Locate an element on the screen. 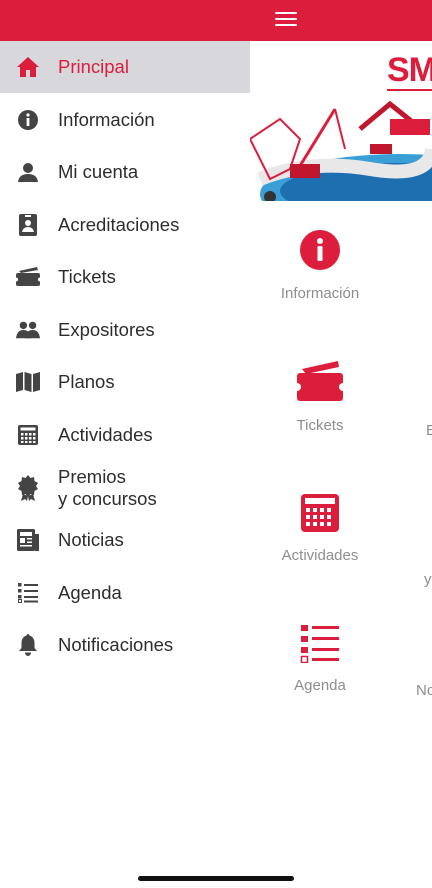 The width and height of the screenshot is (432, 888). top-app-bar is located at coordinates (216, 20).